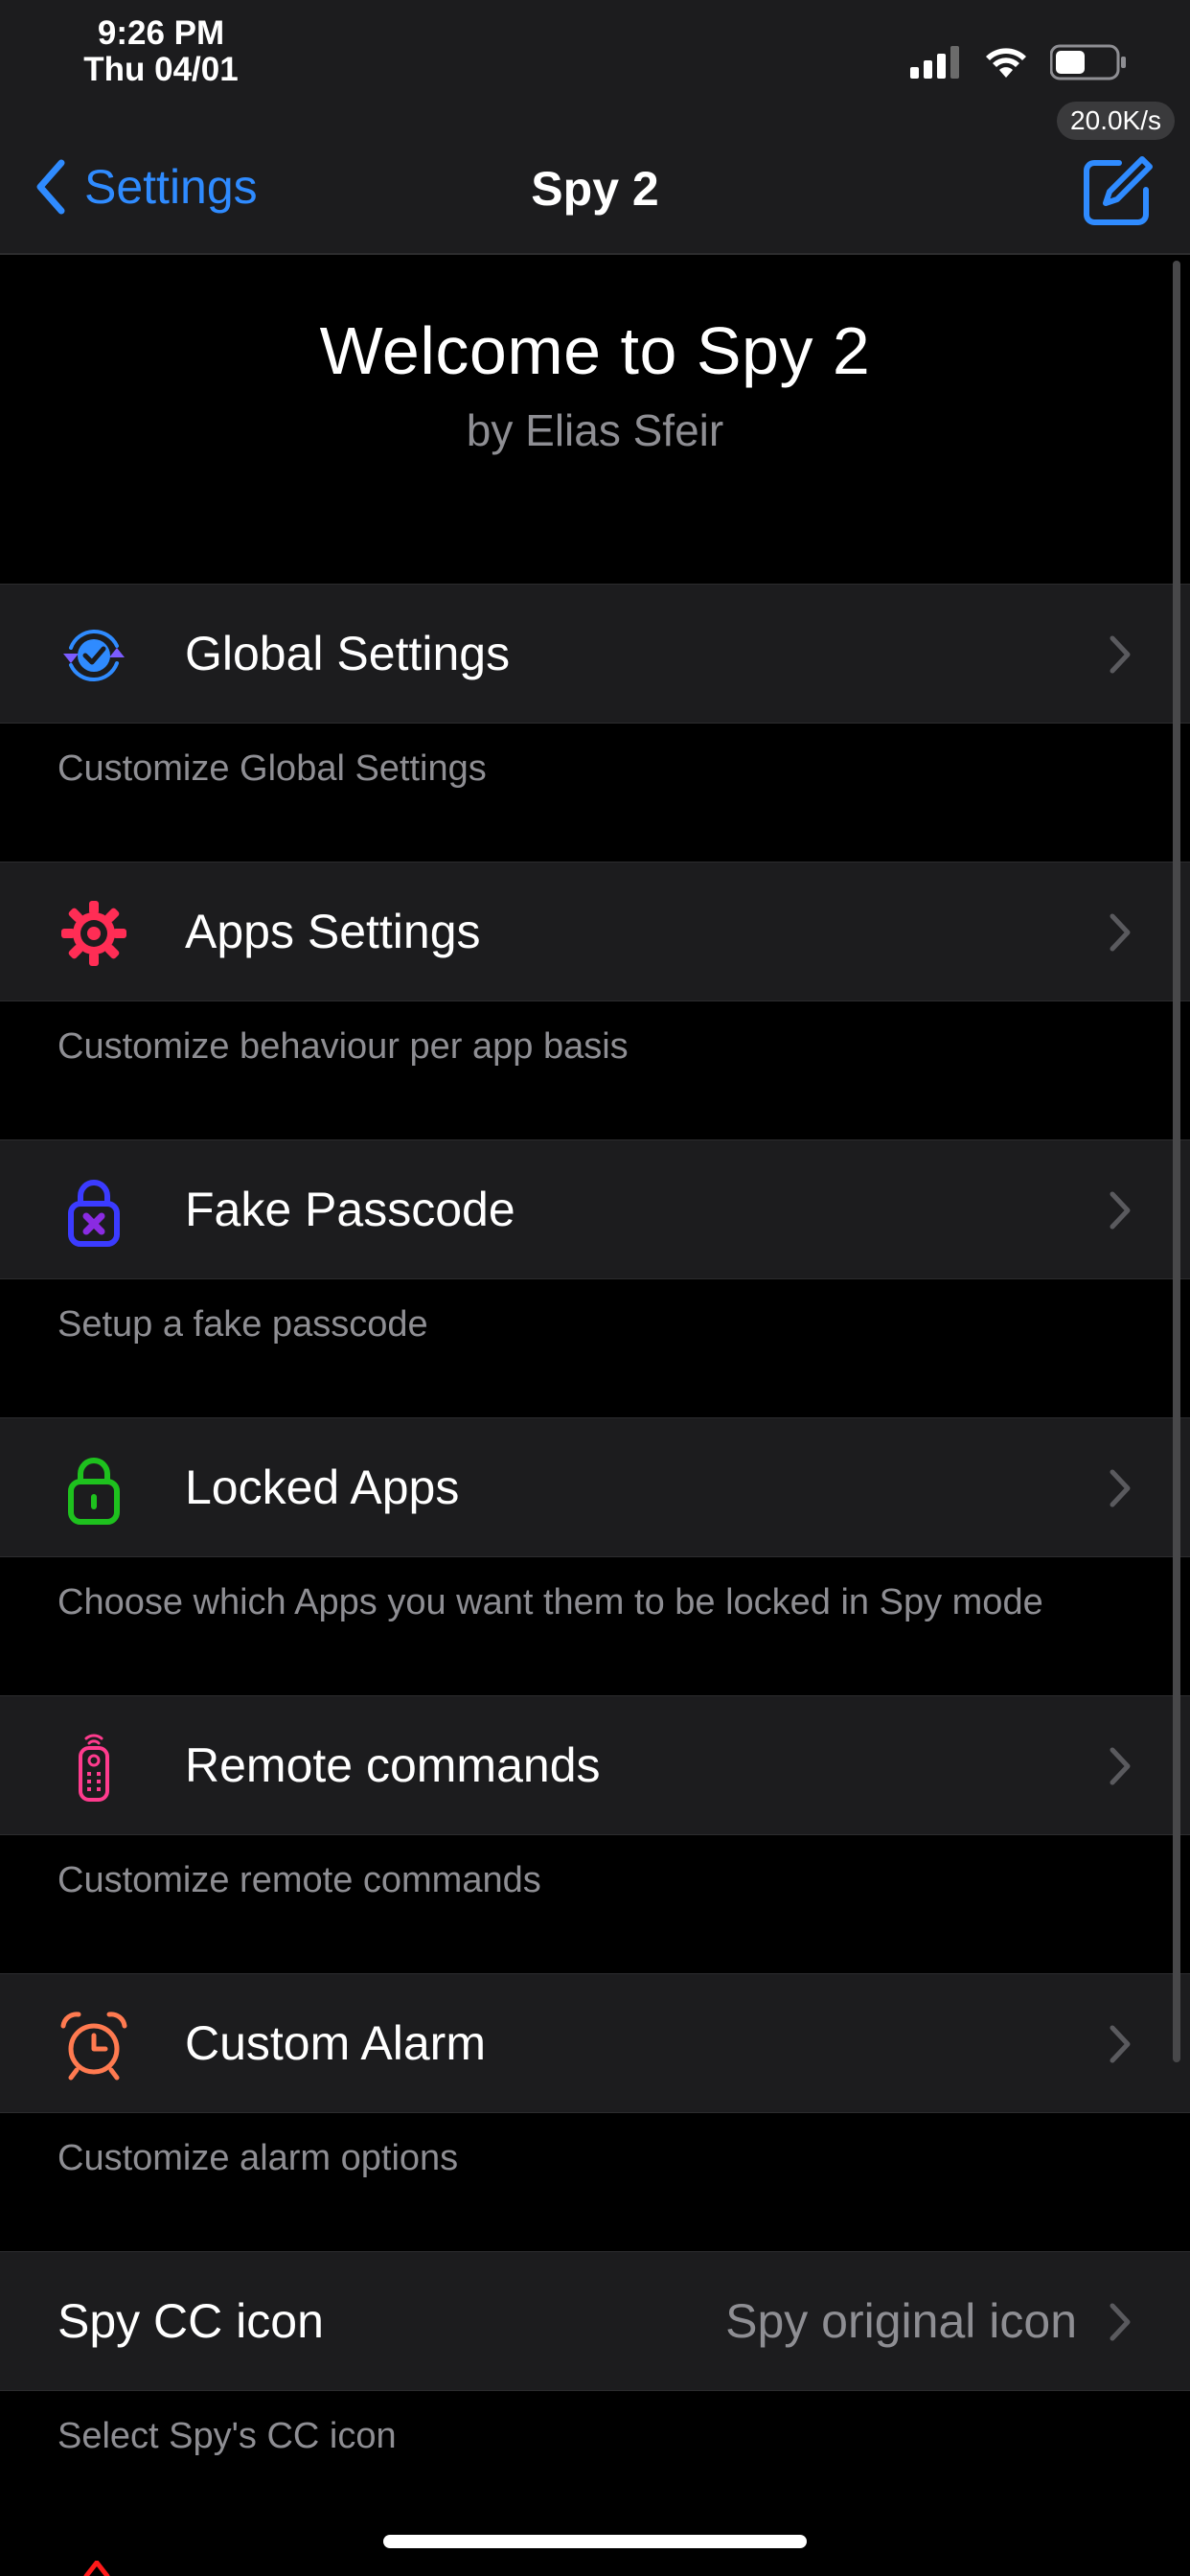 This screenshot has height=2576, width=1190. What do you see at coordinates (393, 1765) in the screenshot?
I see `cell-remote-commands-label: Remote commands` at bounding box center [393, 1765].